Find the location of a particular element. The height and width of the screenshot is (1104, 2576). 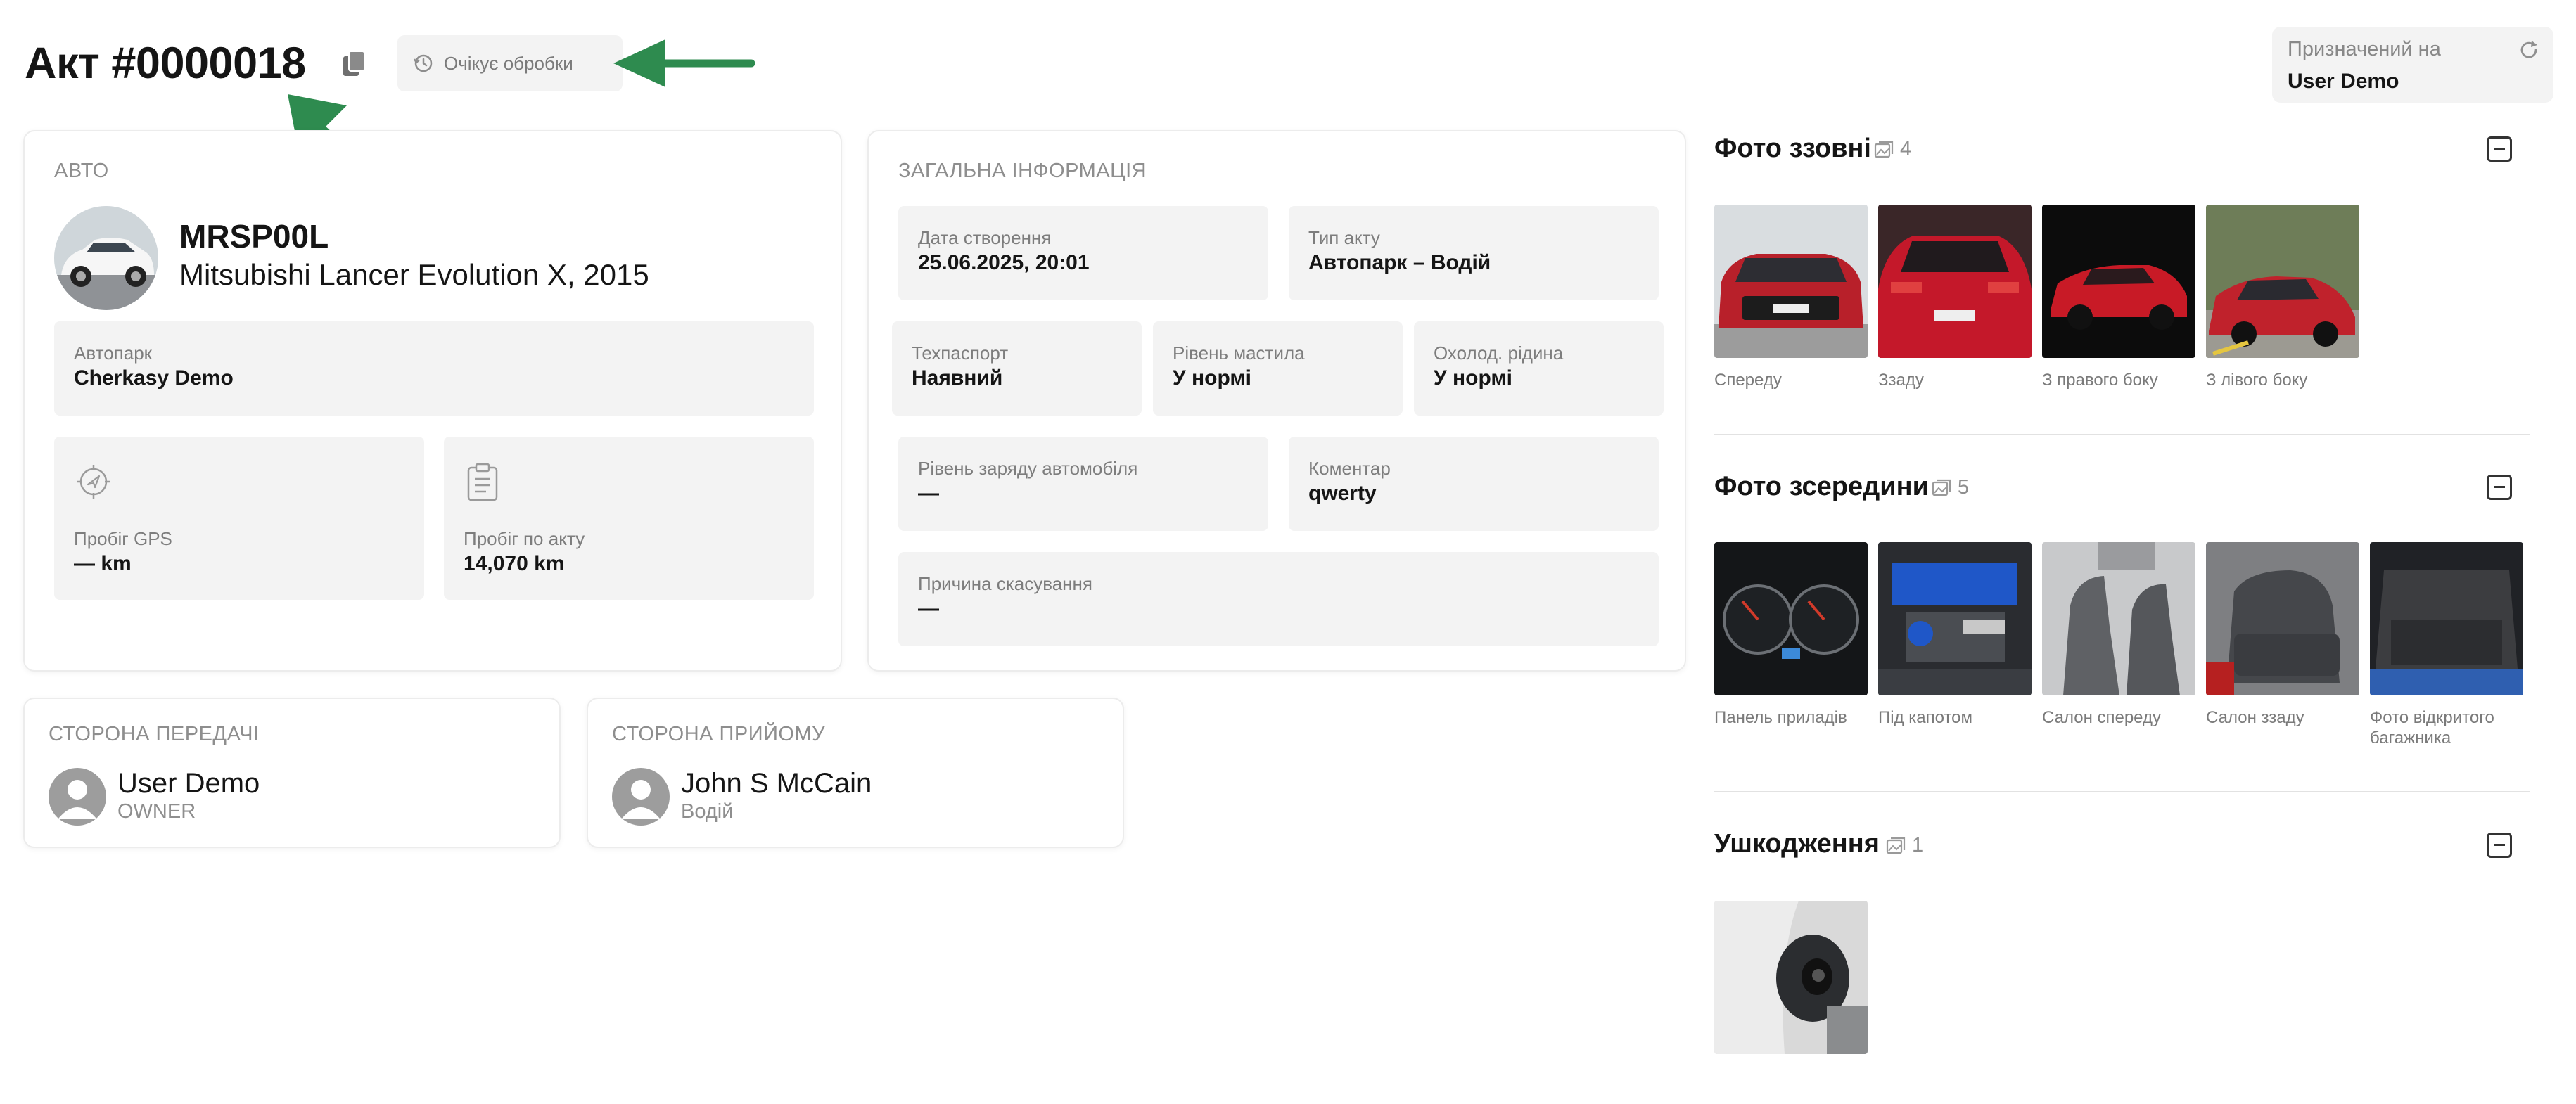

transfer-party-card: СТОРОНА ПЕРЕДАЧІ User Demo OWNER is located at coordinates (292, 773).